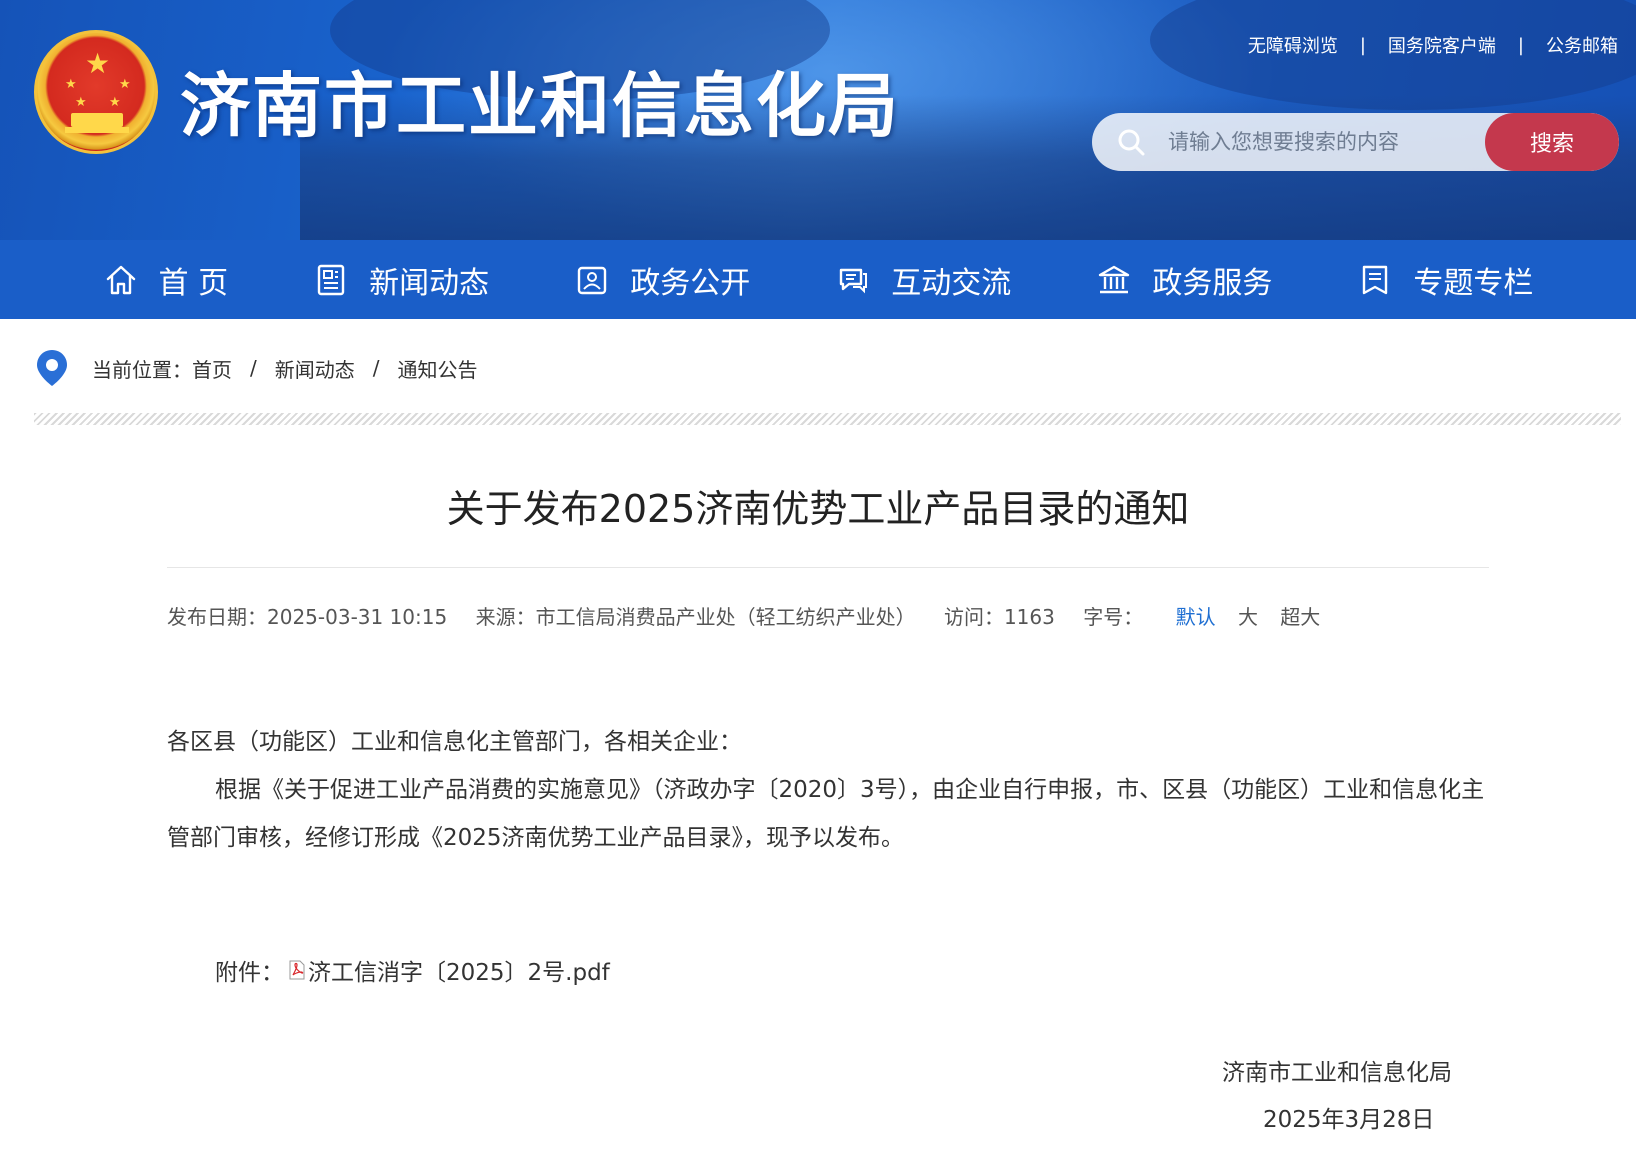 Image resolution: width=1636 pixels, height=1152 pixels. I want to click on signature-date: 2025年3月28日, so click(1349, 1120).